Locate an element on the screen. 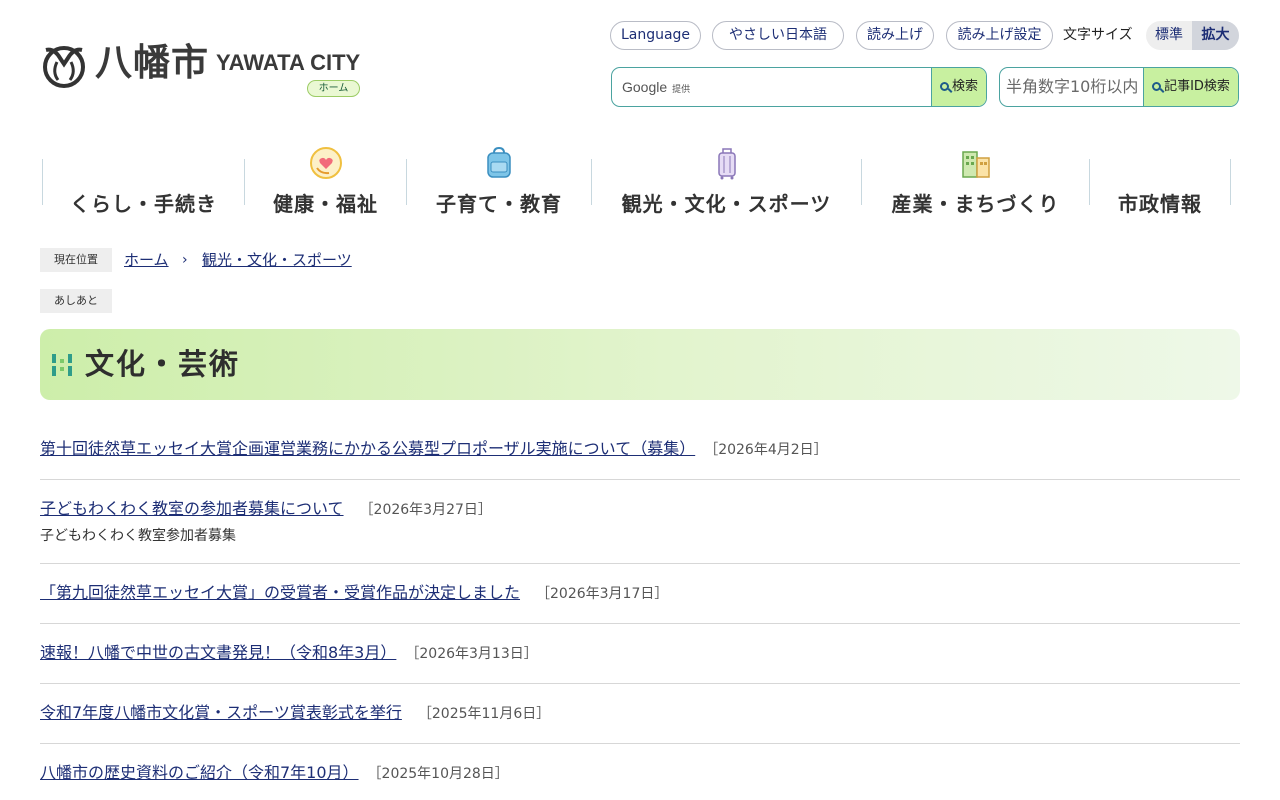 Image resolution: width=1280 pixels, height=800 pixels. ashiato-tag: あしあと is located at coordinates (76, 301).